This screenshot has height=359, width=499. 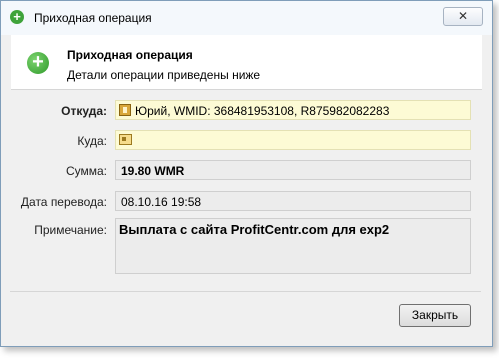 What do you see at coordinates (293, 140) in the screenshot?
I see `to-field` at bounding box center [293, 140].